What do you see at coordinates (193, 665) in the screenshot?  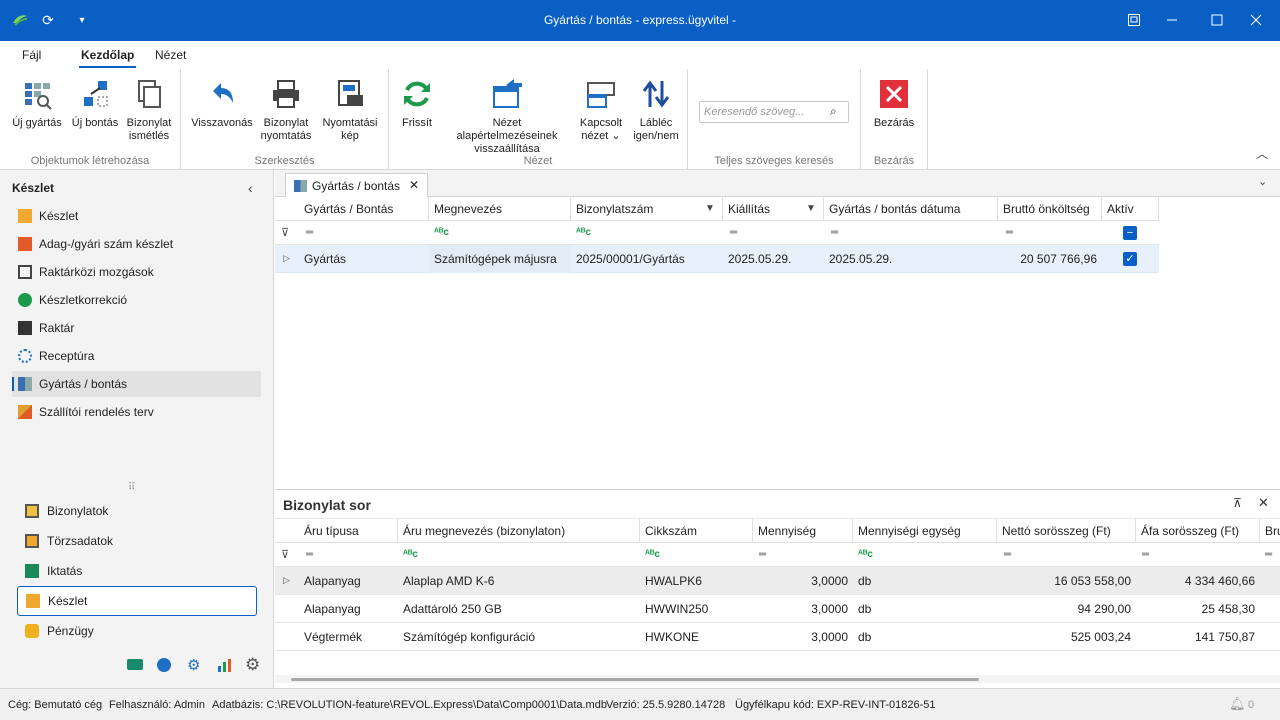 I see `settings-blue-icon: ⚙` at bounding box center [193, 665].